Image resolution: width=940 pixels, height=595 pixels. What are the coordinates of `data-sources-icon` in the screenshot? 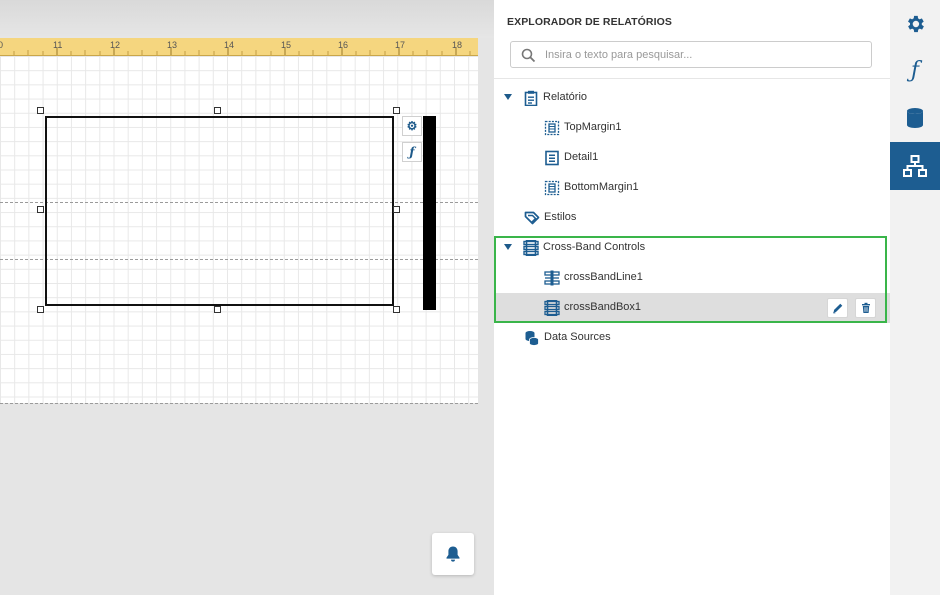 It's located at (532, 338).